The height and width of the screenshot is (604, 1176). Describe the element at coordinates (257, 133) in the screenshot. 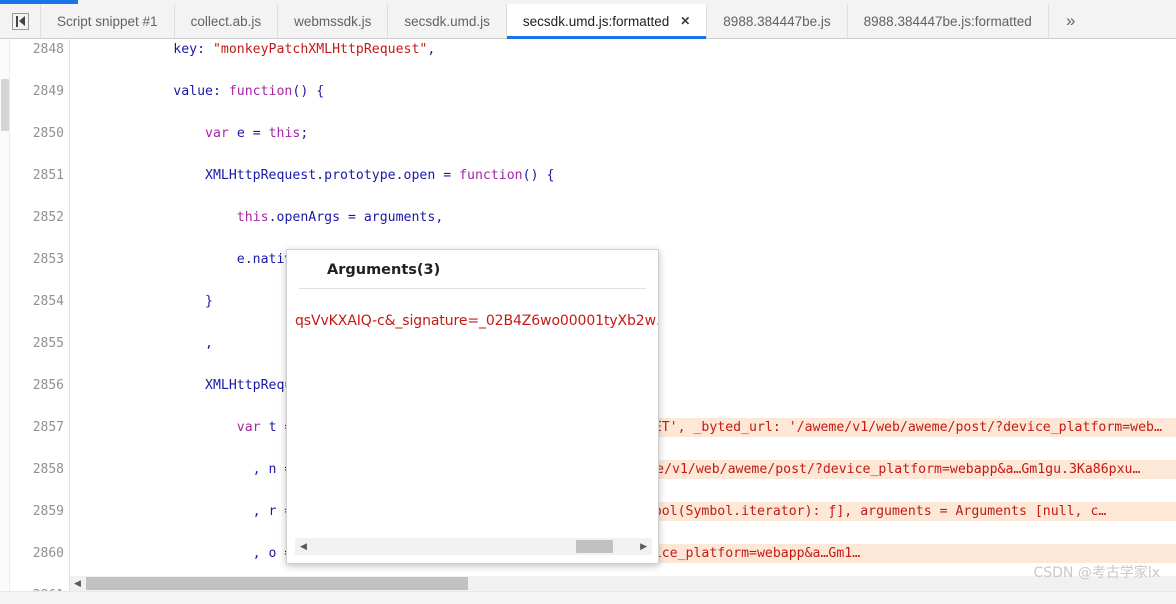

I see `line-content: var e = this;` at that location.